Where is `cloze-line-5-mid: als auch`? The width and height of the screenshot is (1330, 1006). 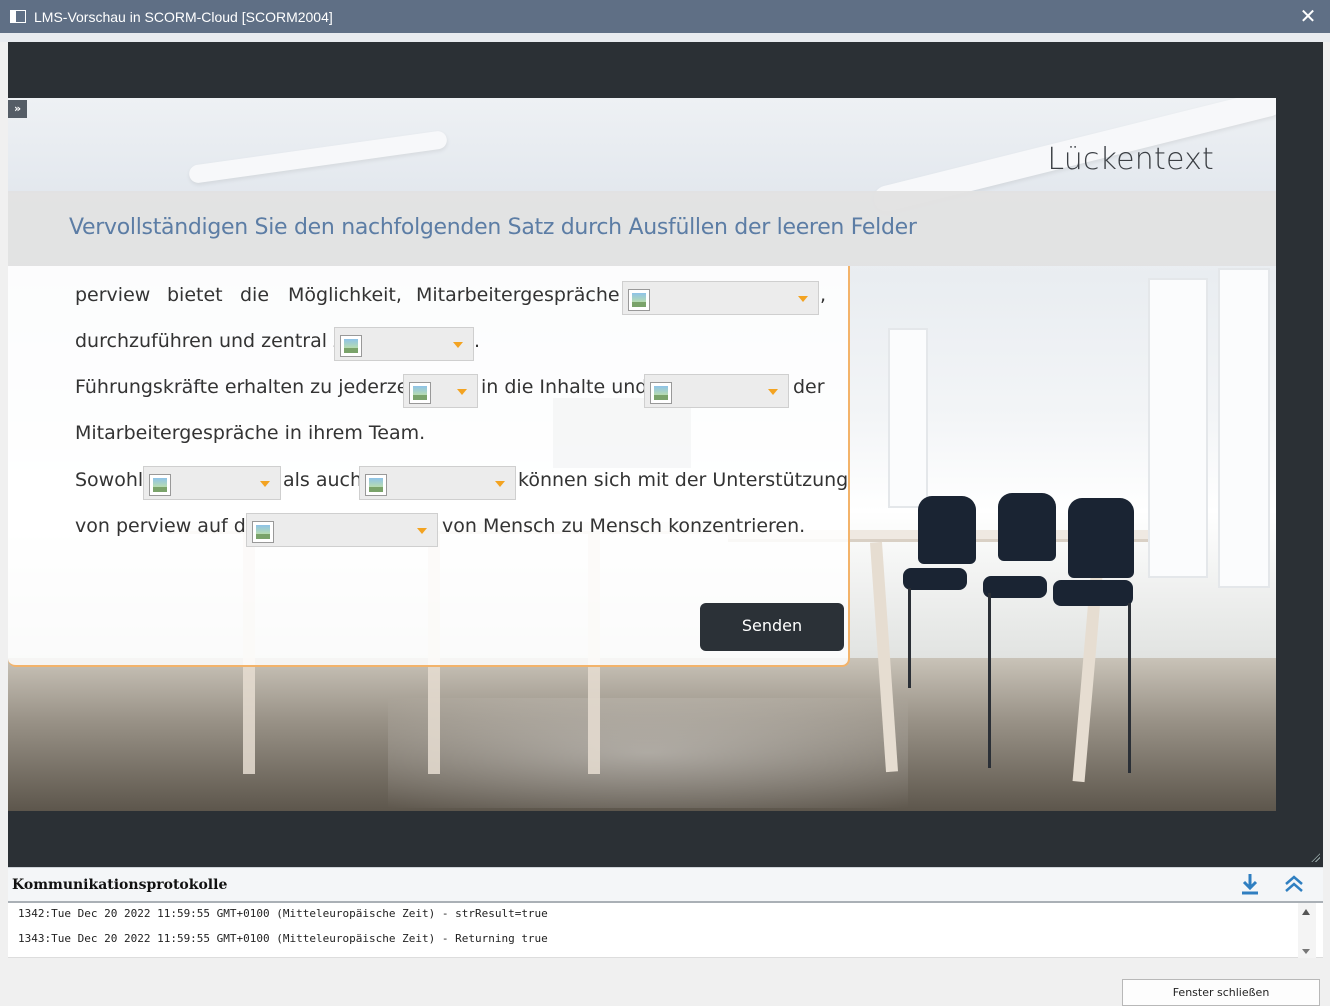
cloze-line-5-mid: als auch is located at coordinates (322, 480).